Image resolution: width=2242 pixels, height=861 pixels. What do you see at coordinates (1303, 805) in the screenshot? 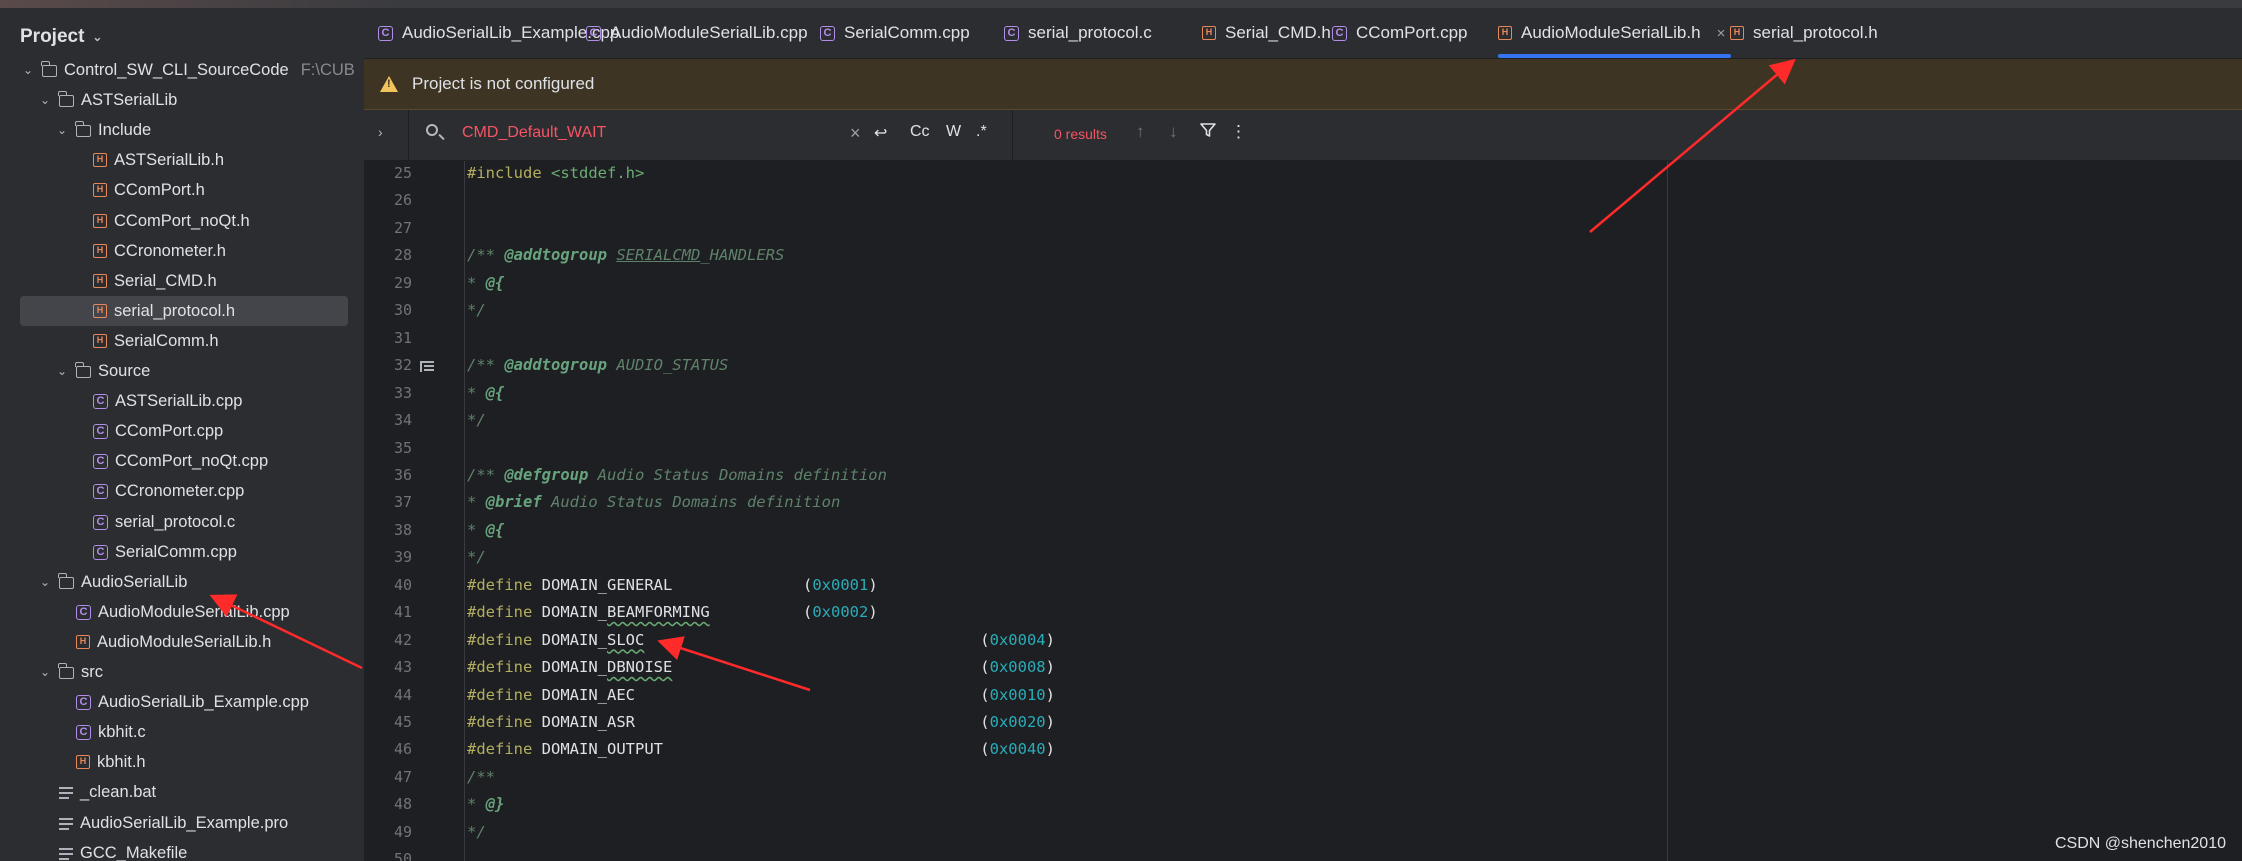
I see `code-line: 48 * @}` at bounding box center [1303, 805].